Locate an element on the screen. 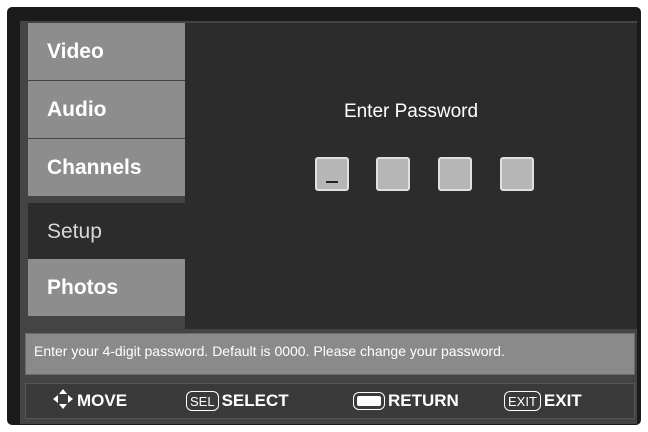 This screenshot has height=432, width=648. sidebar-item-setup: Setup is located at coordinates (106, 231).